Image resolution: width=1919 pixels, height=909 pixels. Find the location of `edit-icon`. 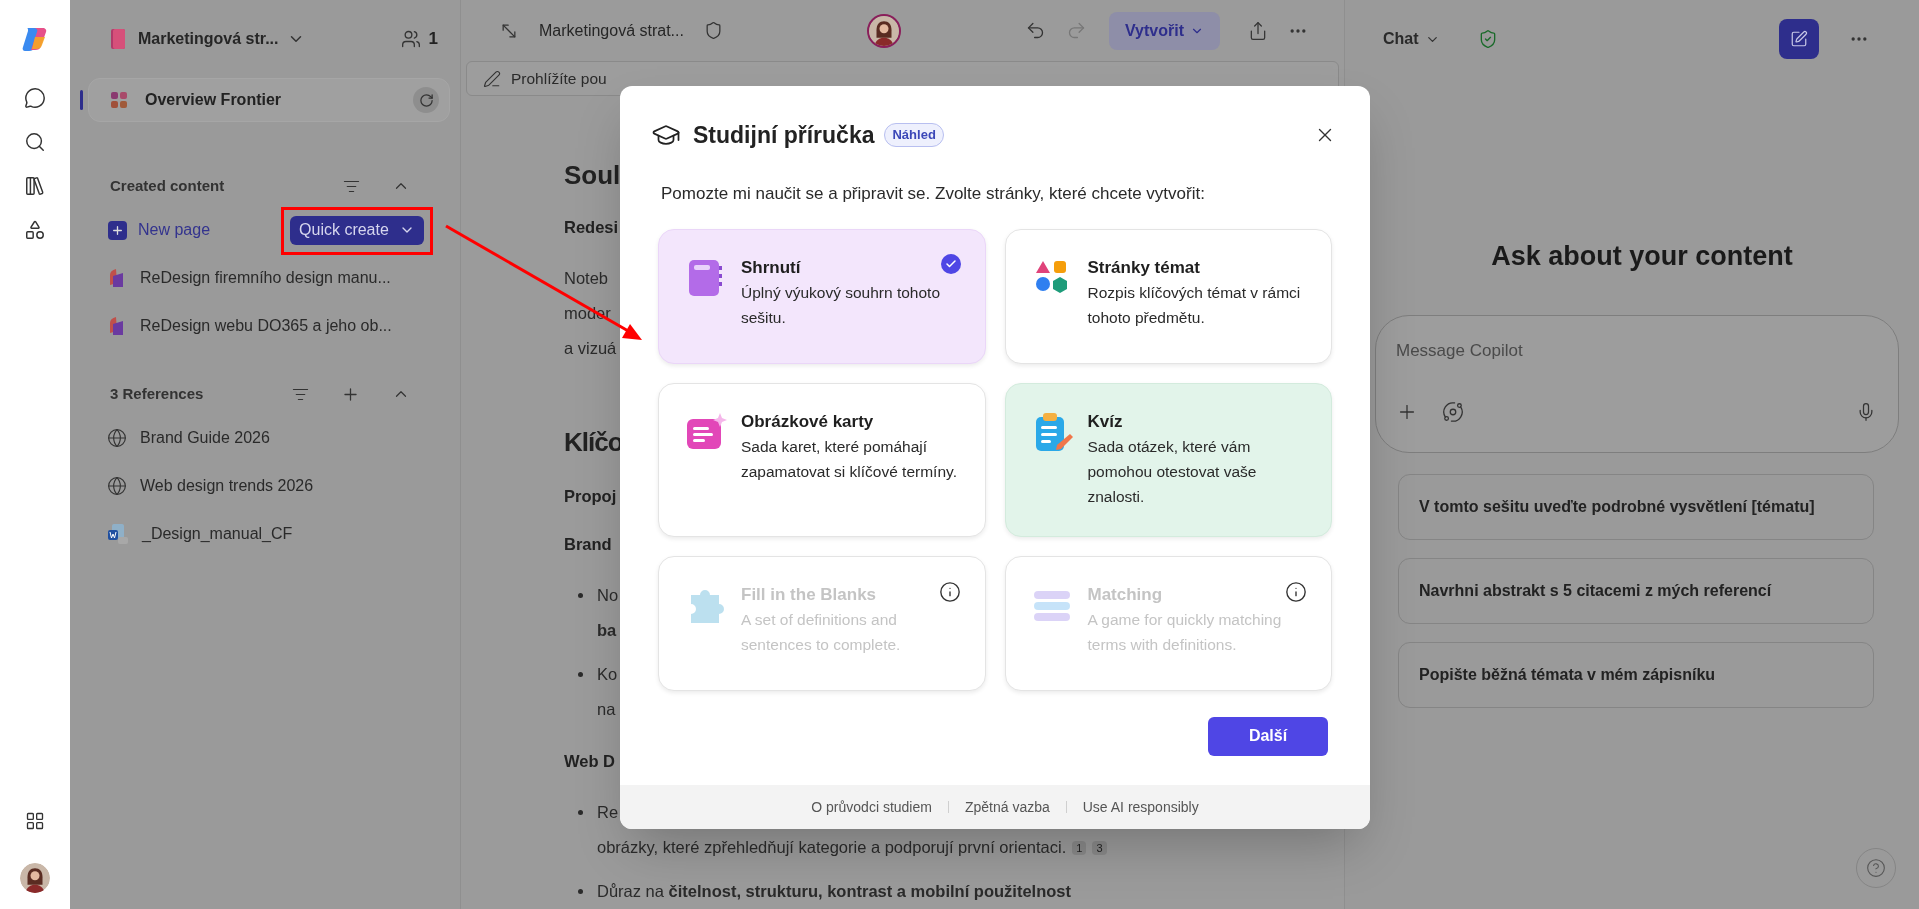

edit-icon is located at coordinates (1799, 39).